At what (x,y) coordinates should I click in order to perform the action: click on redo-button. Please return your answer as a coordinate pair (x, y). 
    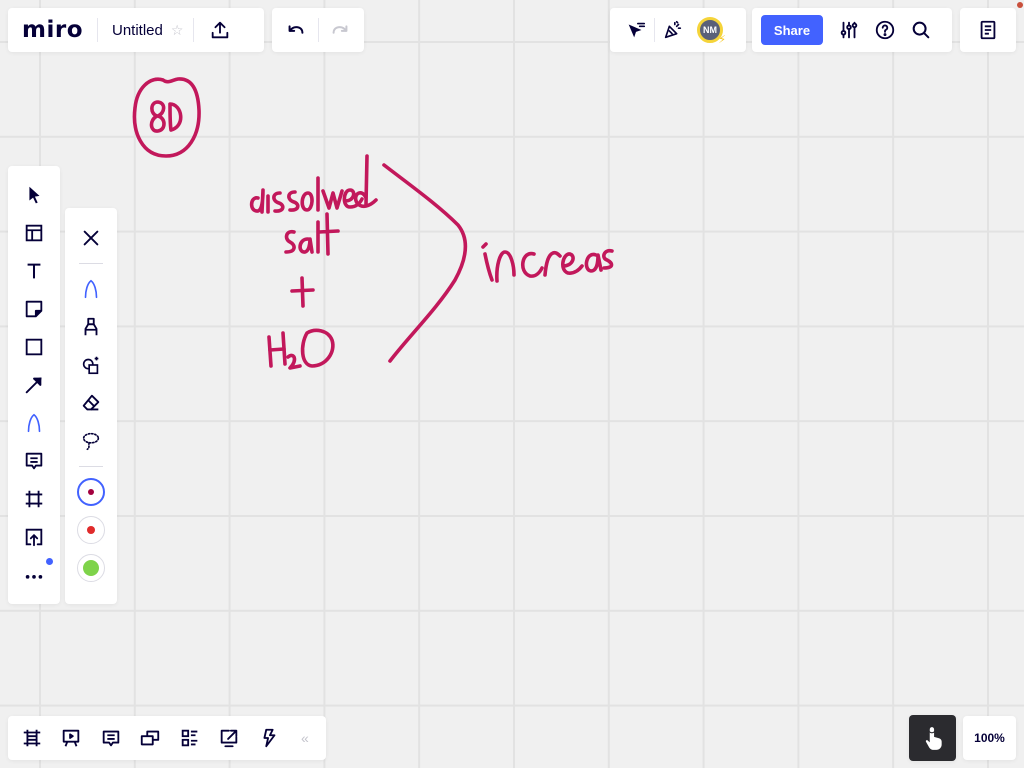
    Looking at the image, I should click on (340, 30).